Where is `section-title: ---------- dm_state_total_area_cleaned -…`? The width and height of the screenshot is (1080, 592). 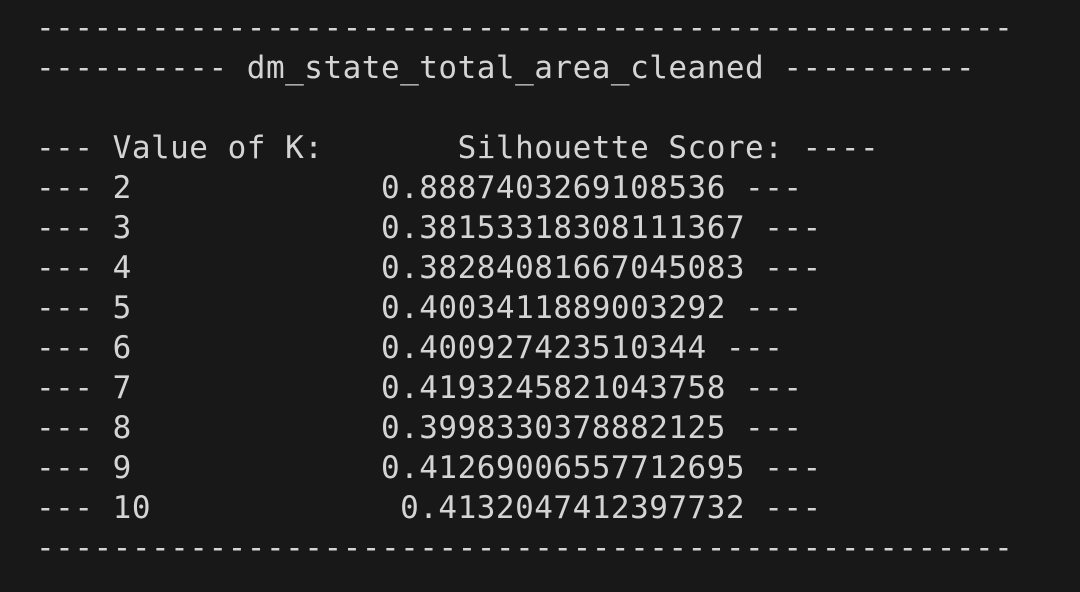 section-title: ---------- dm_state_total_area_cleaned -… is located at coordinates (506, 68).